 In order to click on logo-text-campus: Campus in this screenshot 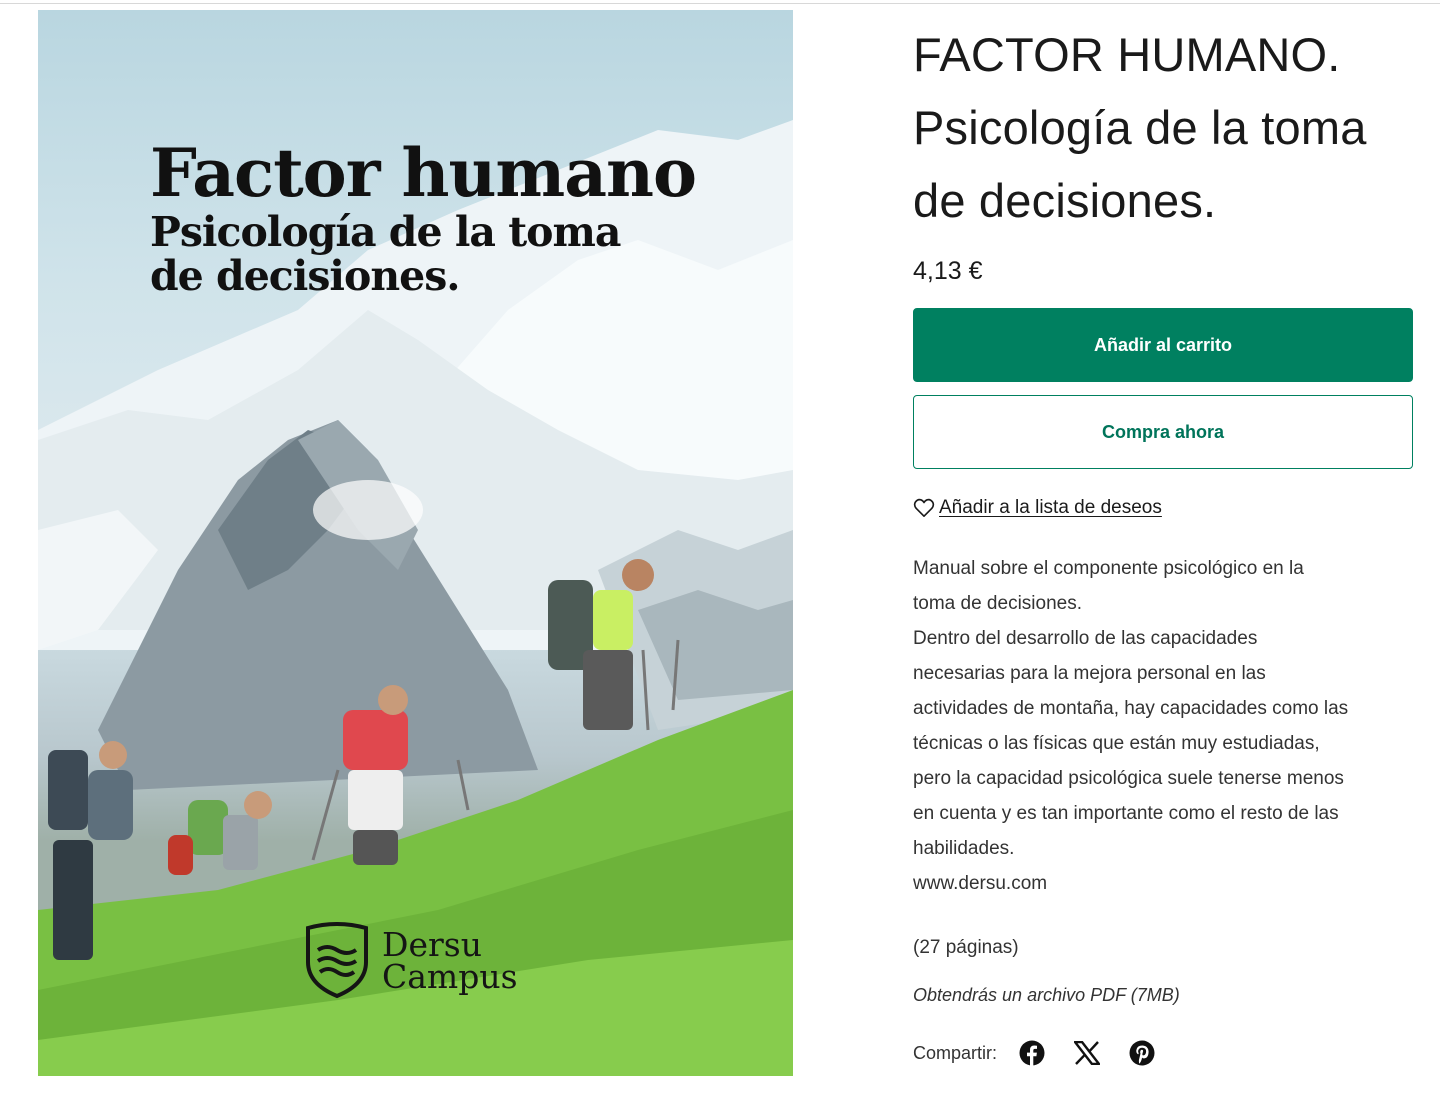, I will do `click(450, 976)`.